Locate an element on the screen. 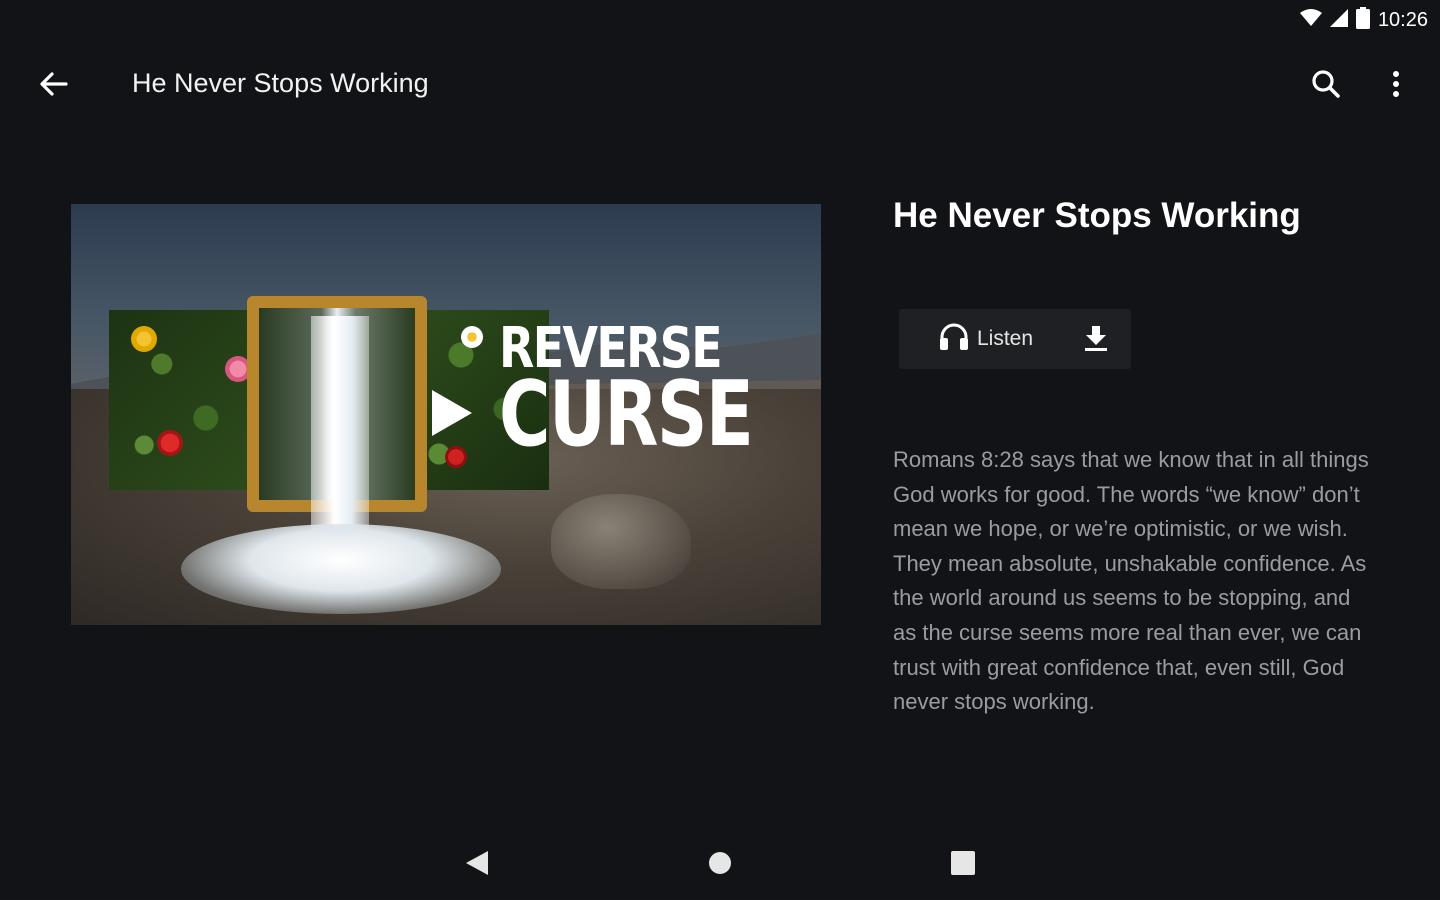 The image size is (1440, 900). artwork-title-line2: CURSE is located at coordinates (626, 415).